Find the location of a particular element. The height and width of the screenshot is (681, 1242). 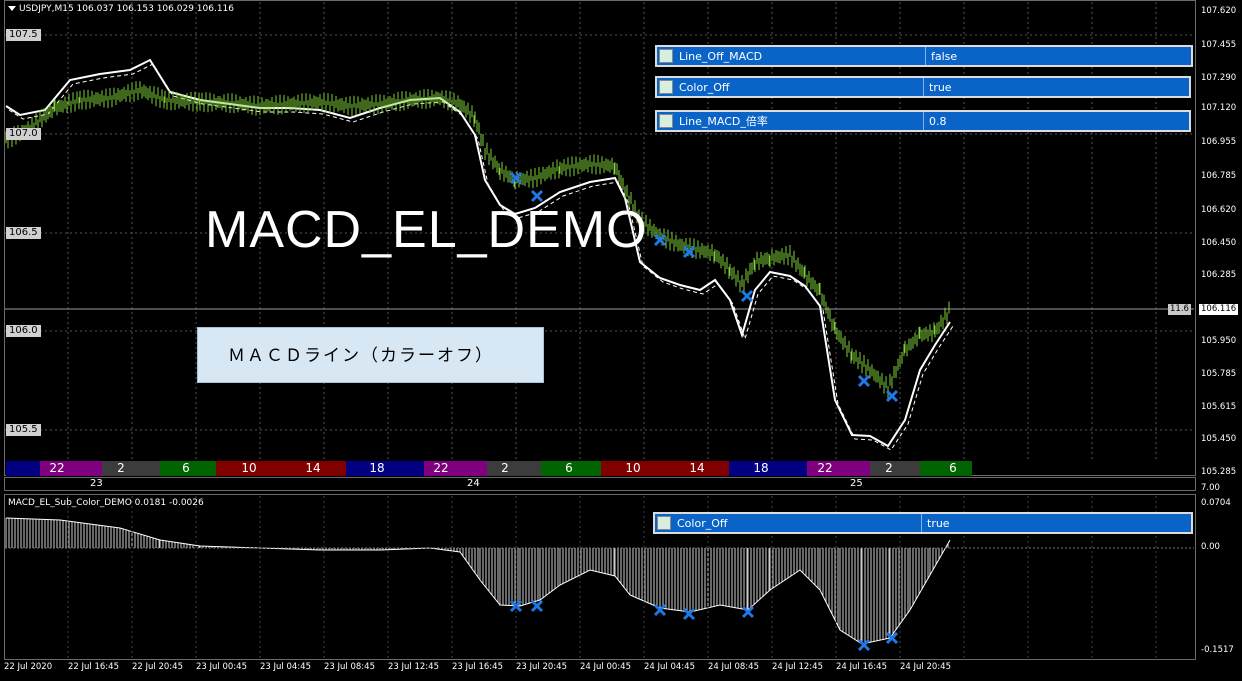

sub-param-color-off: Color_Off true is located at coordinates (923, 523).